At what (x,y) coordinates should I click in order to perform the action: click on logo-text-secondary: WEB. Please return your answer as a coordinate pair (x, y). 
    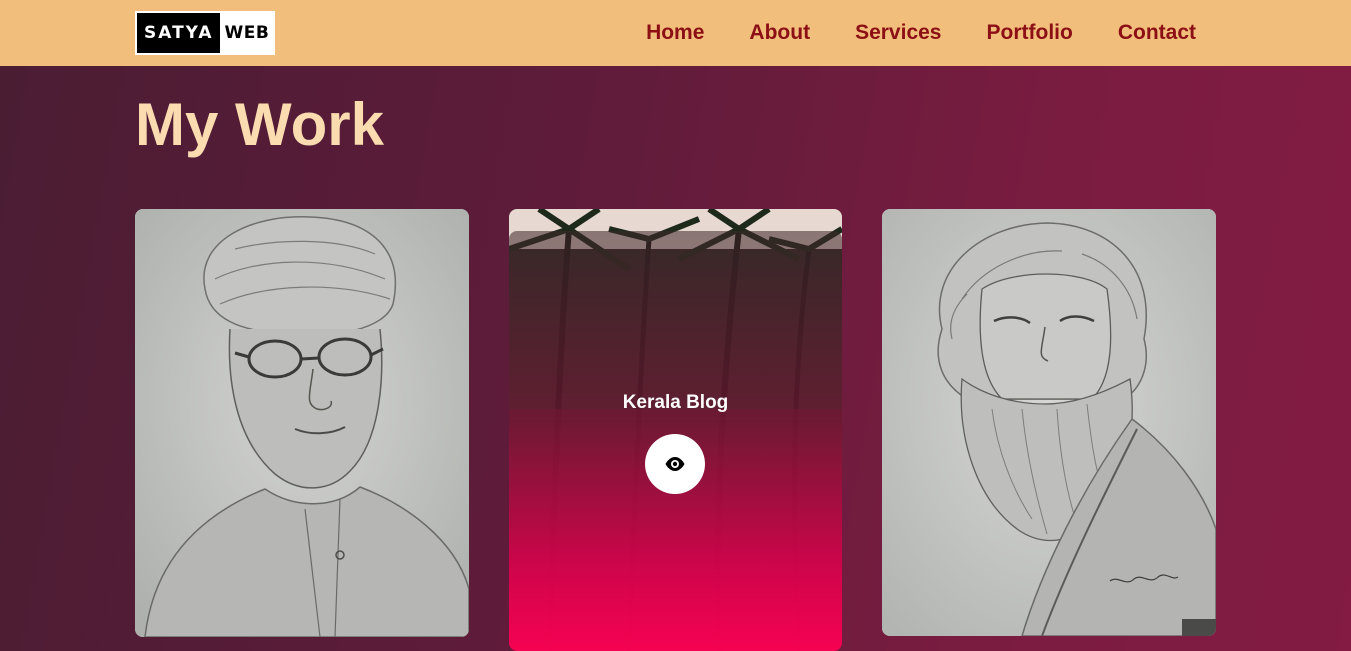
    Looking at the image, I should click on (247, 33).